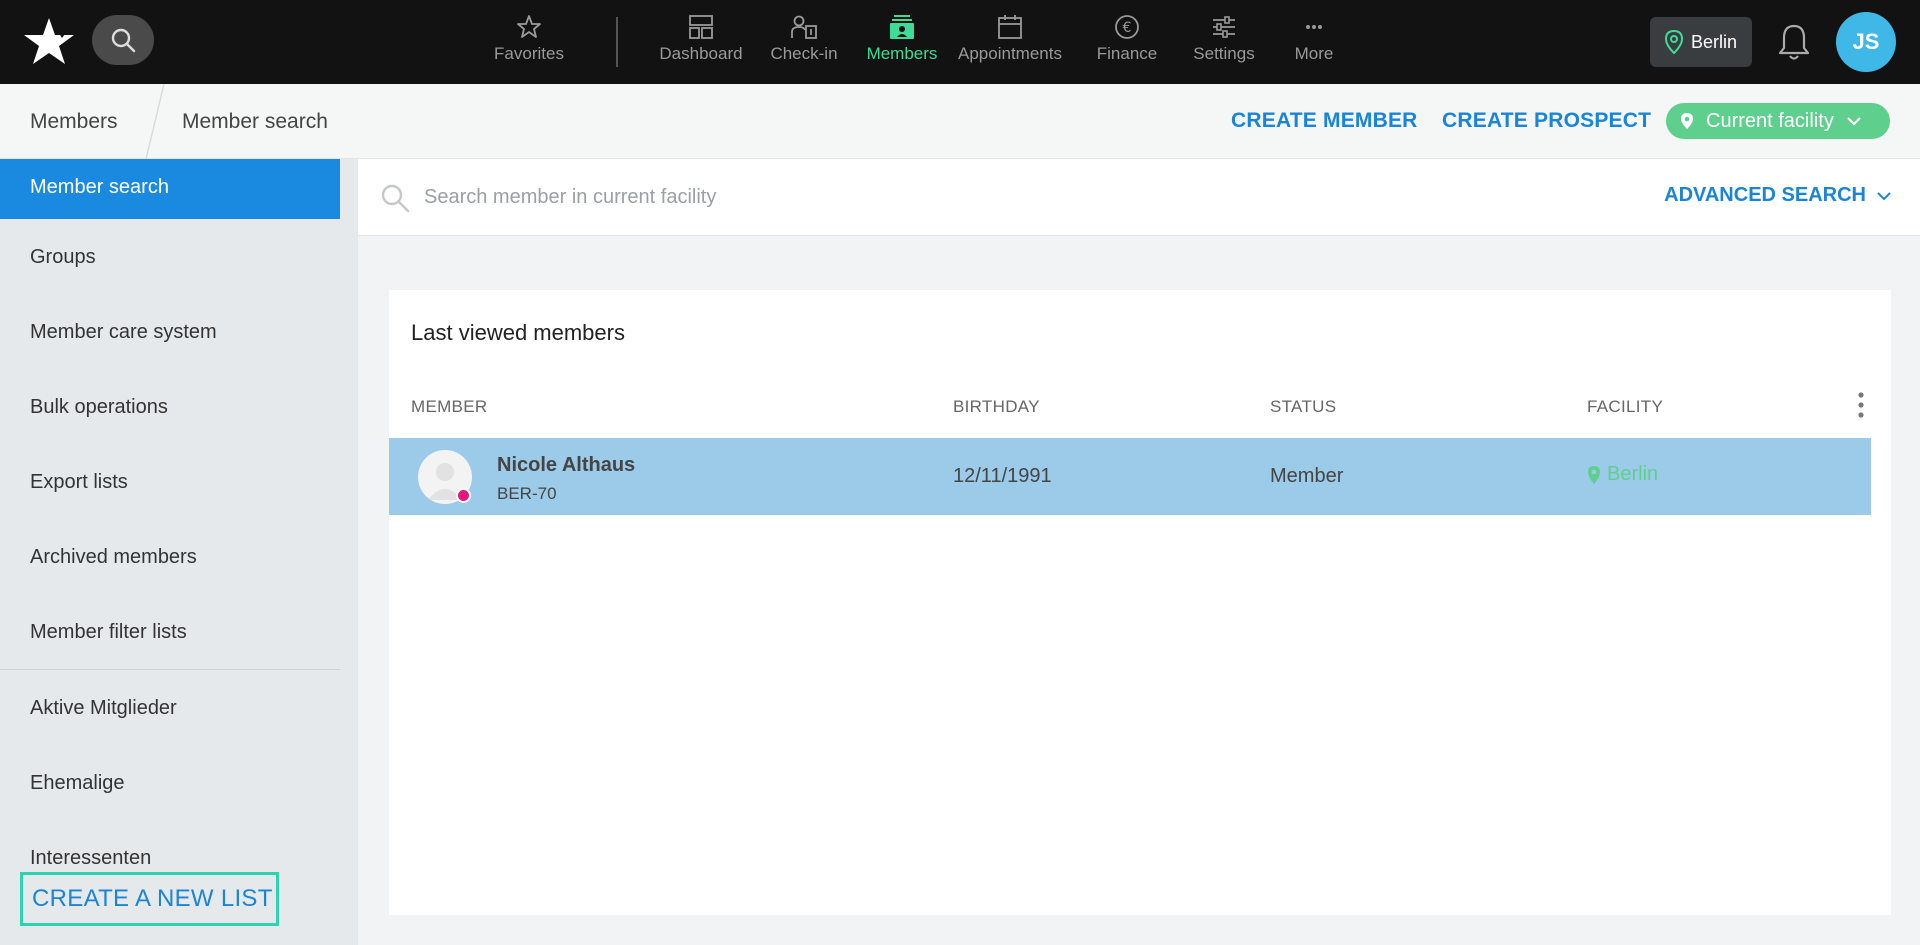  Describe the element at coordinates (1861, 405) in the screenshot. I see `kebab-menu-icon` at that location.